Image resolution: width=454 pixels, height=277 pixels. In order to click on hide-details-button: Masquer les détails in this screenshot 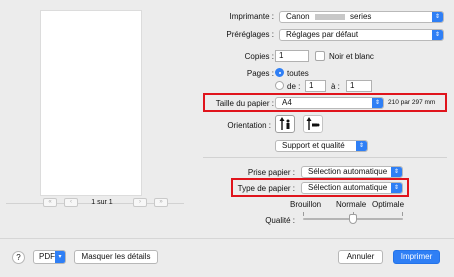, I will do `click(116, 257)`.